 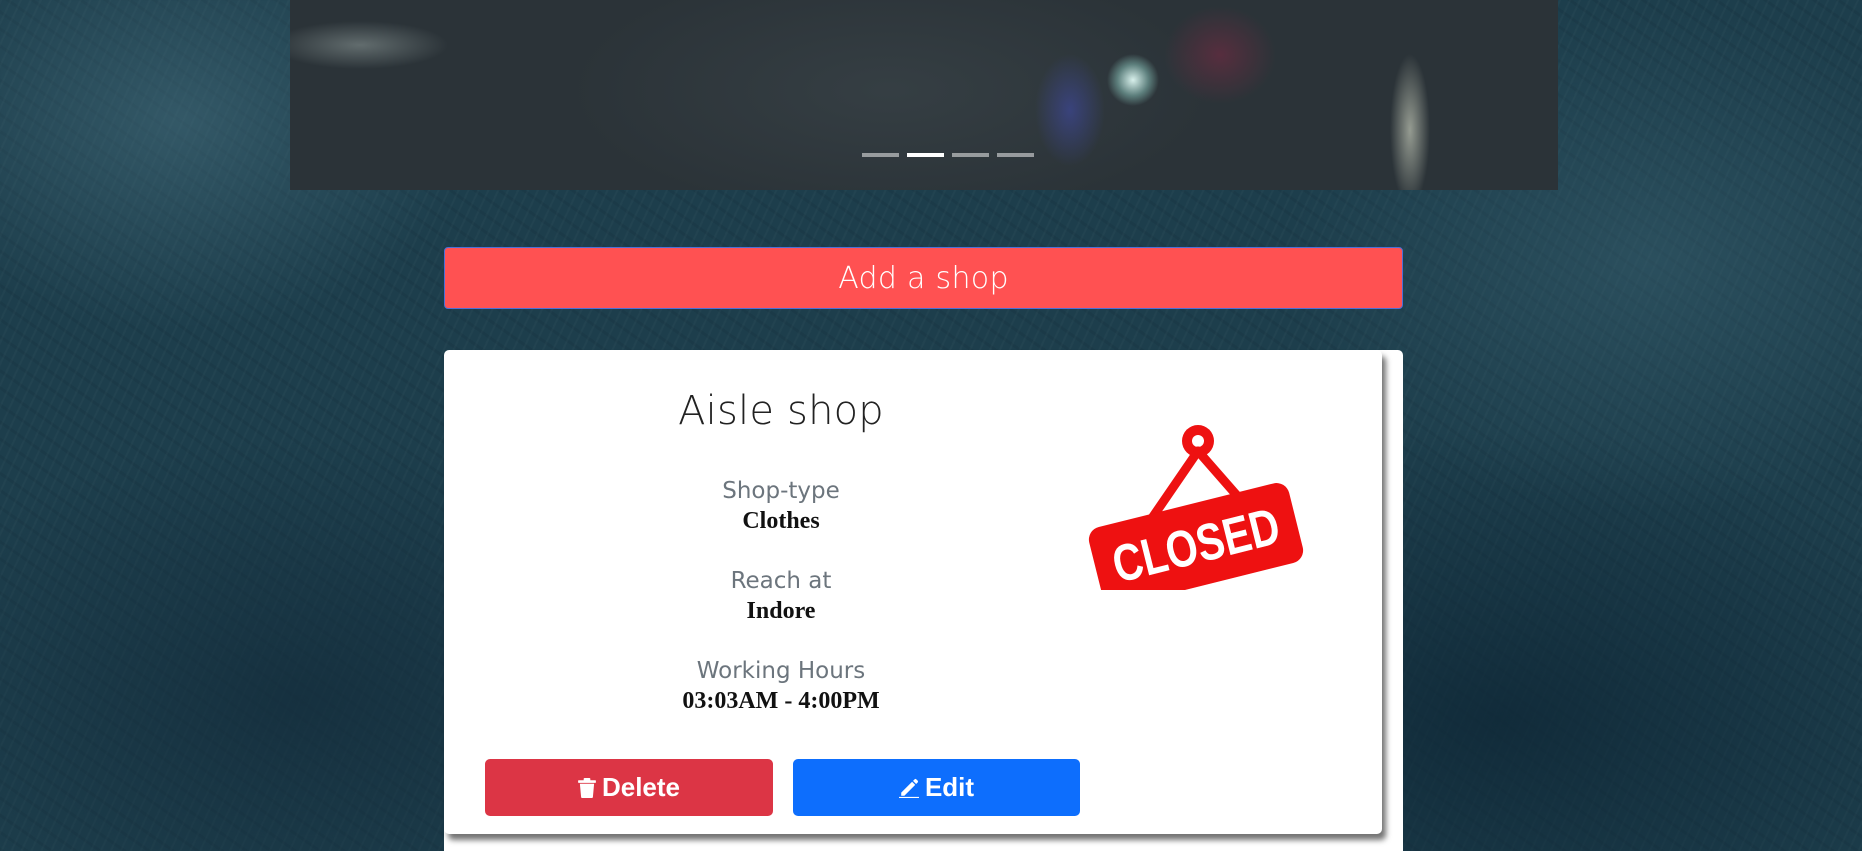 What do you see at coordinates (781, 596) in the screenshot?
I see `reach-at-block: Reach at Indore` at bounding box center [781, 596].